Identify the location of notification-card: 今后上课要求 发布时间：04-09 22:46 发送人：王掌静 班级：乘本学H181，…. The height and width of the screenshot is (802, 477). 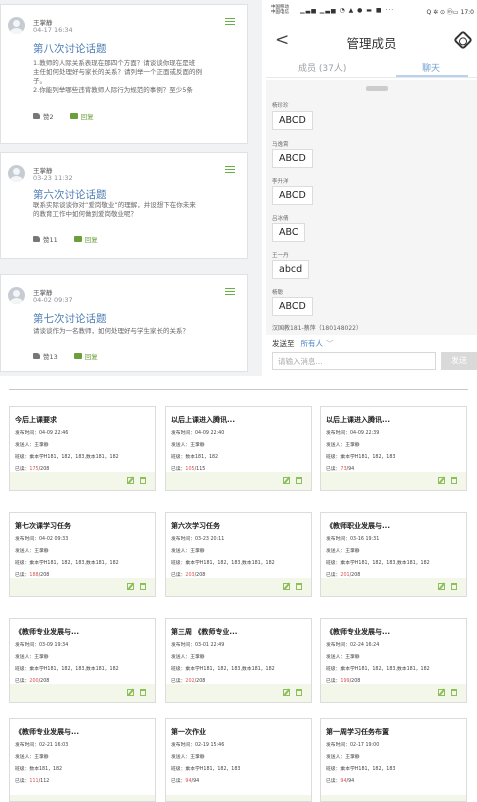
(82, 448).